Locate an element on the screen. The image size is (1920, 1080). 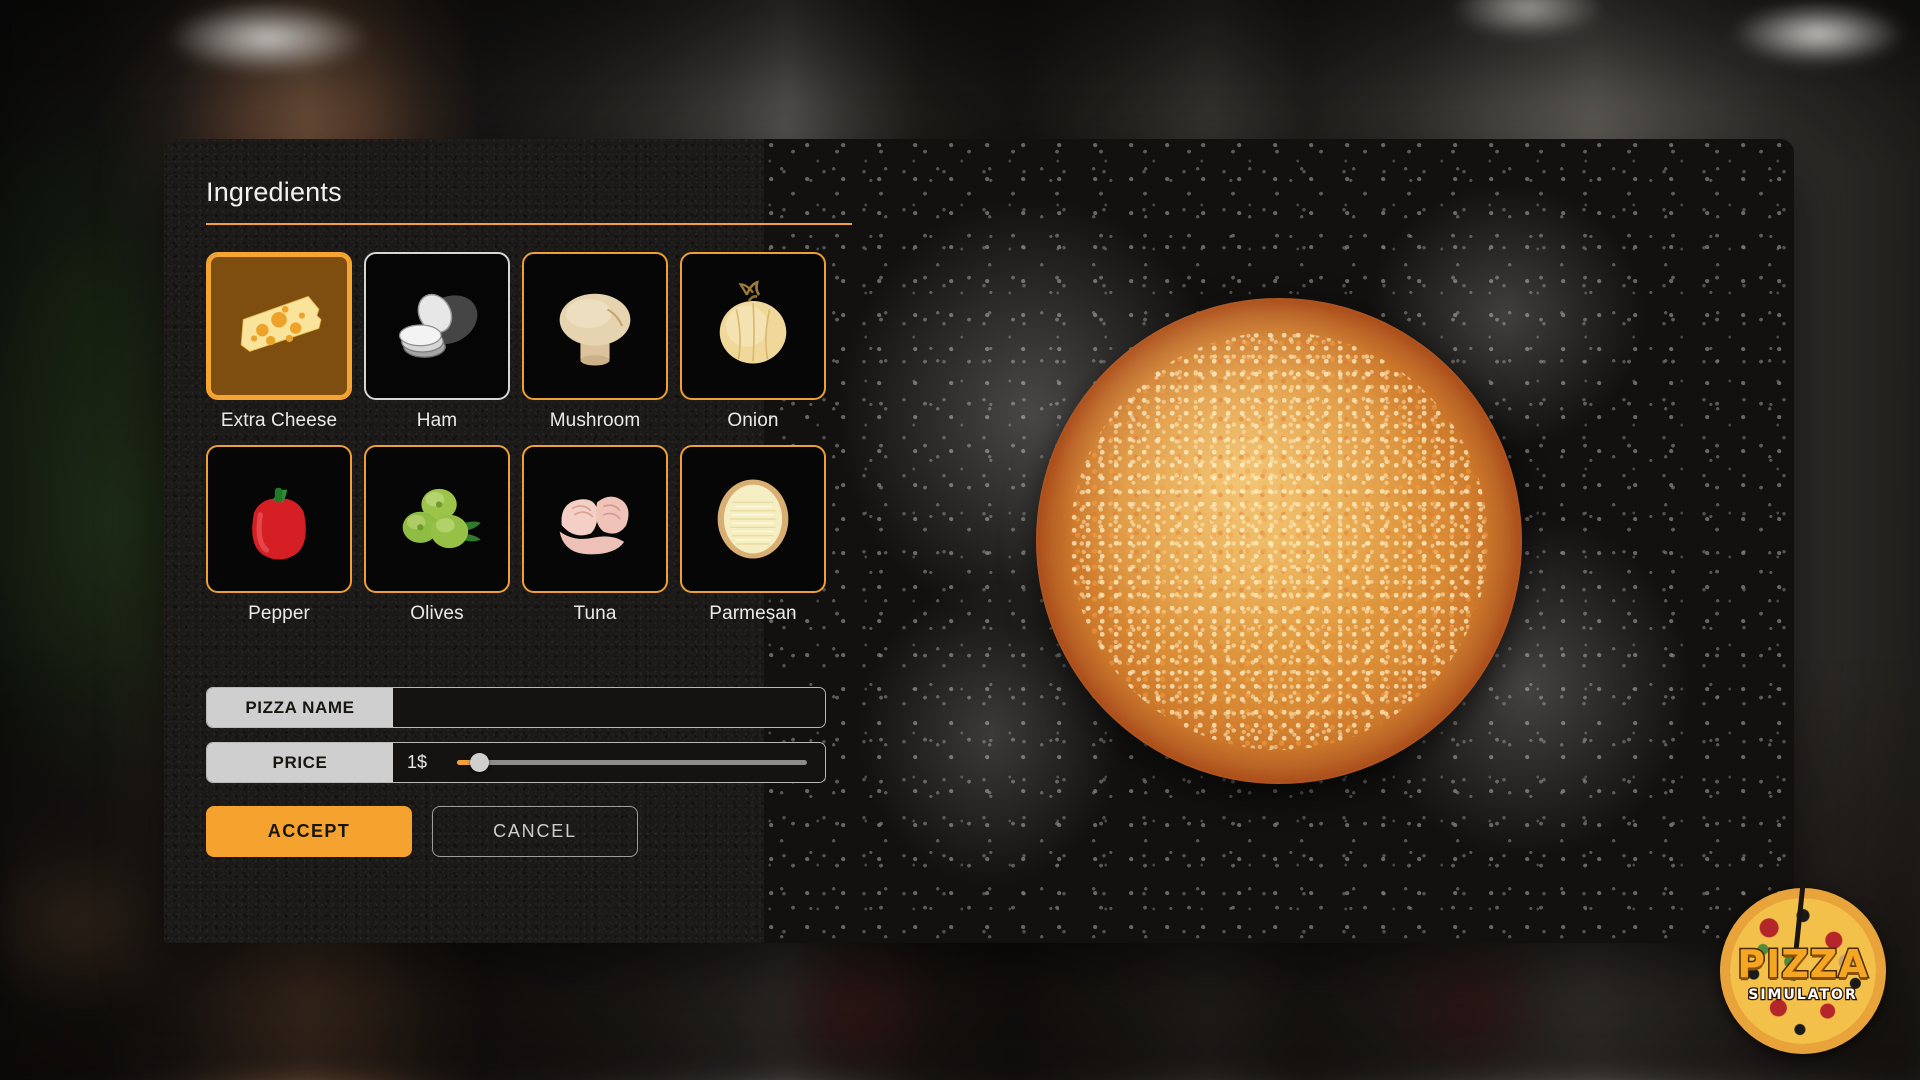
price-slider is located at coordinates (634, 762).